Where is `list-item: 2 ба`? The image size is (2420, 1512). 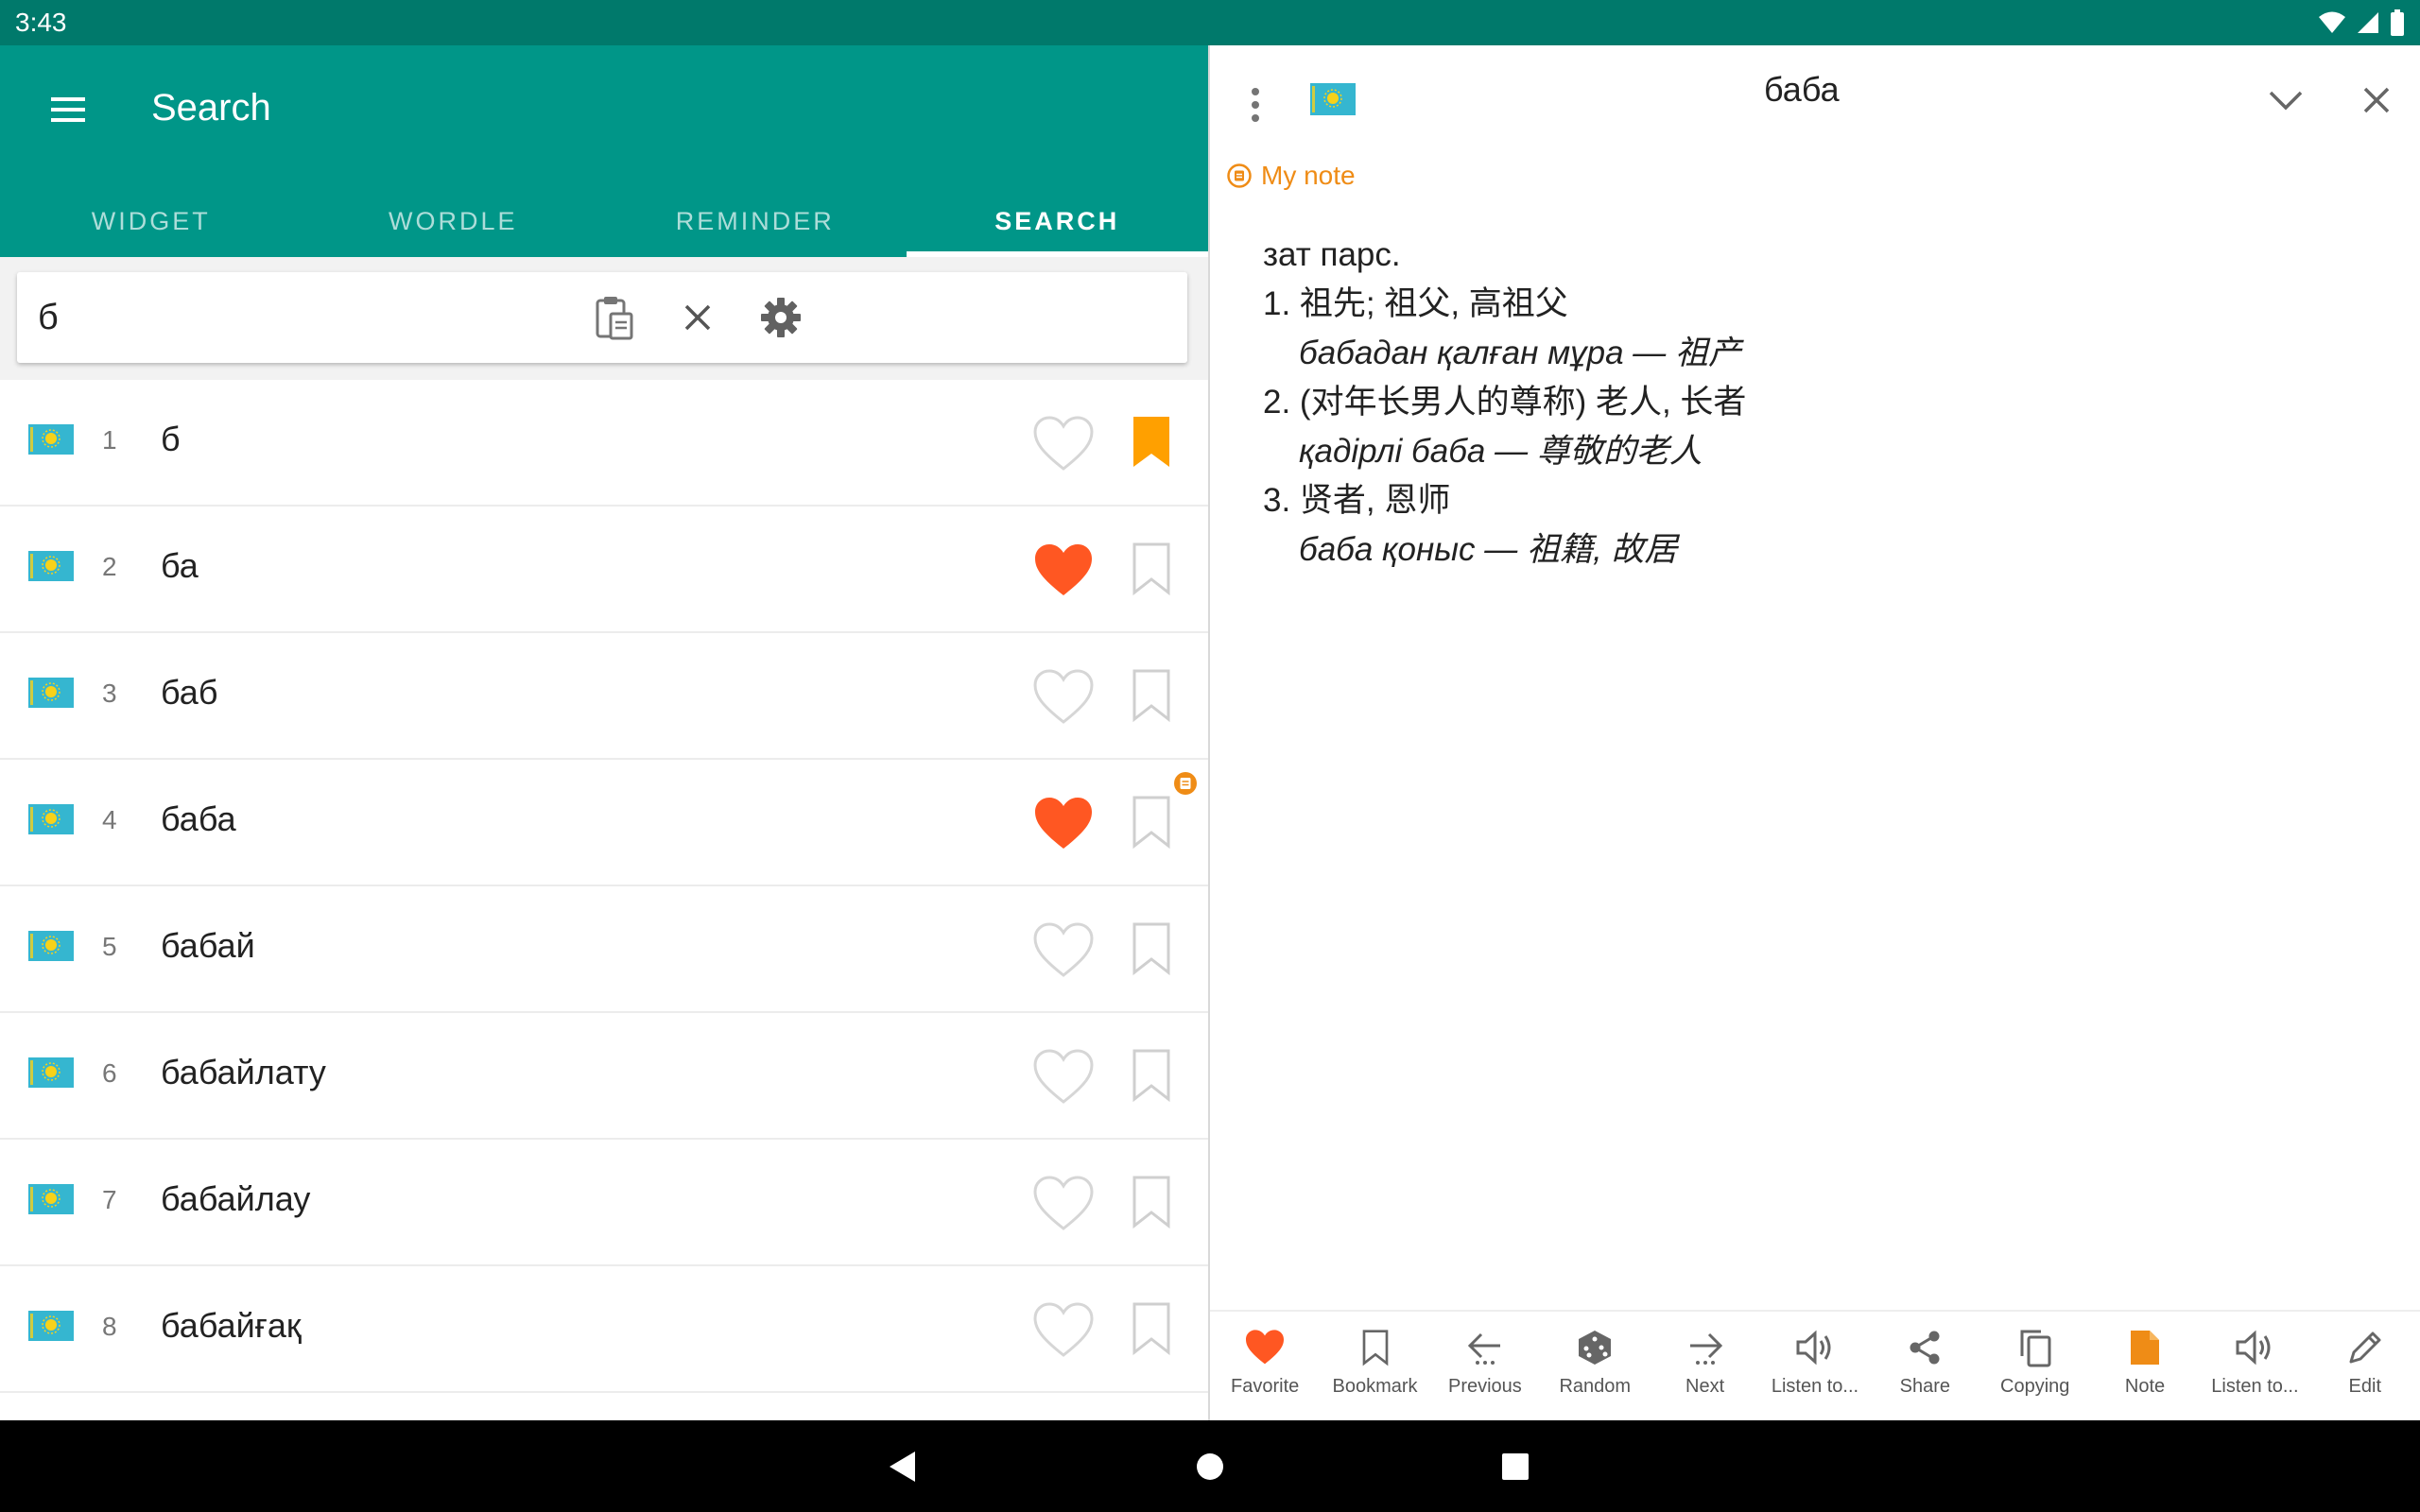
list-item: 2 ба is located at coordinates (604, 570).